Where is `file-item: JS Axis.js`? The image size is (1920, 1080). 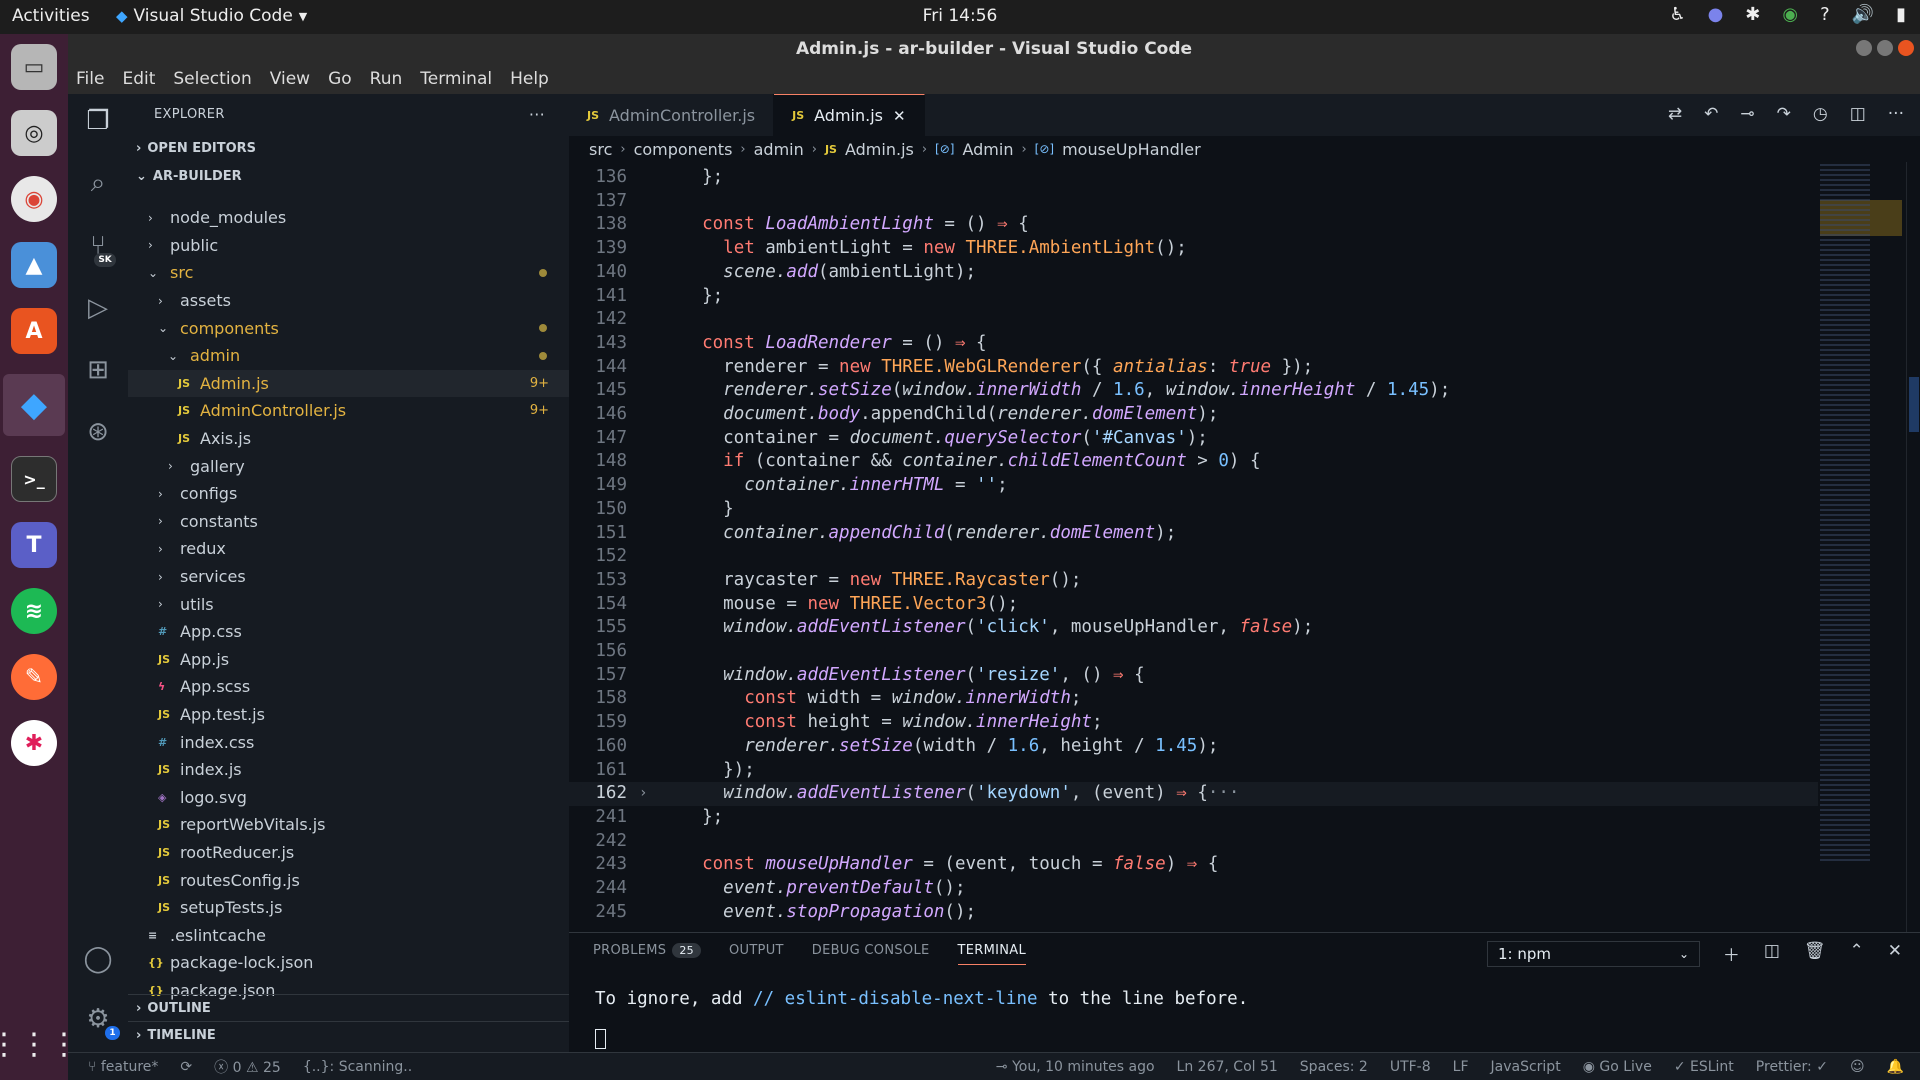 file-item: JS Axis.js is located at coordinates (348, 439).